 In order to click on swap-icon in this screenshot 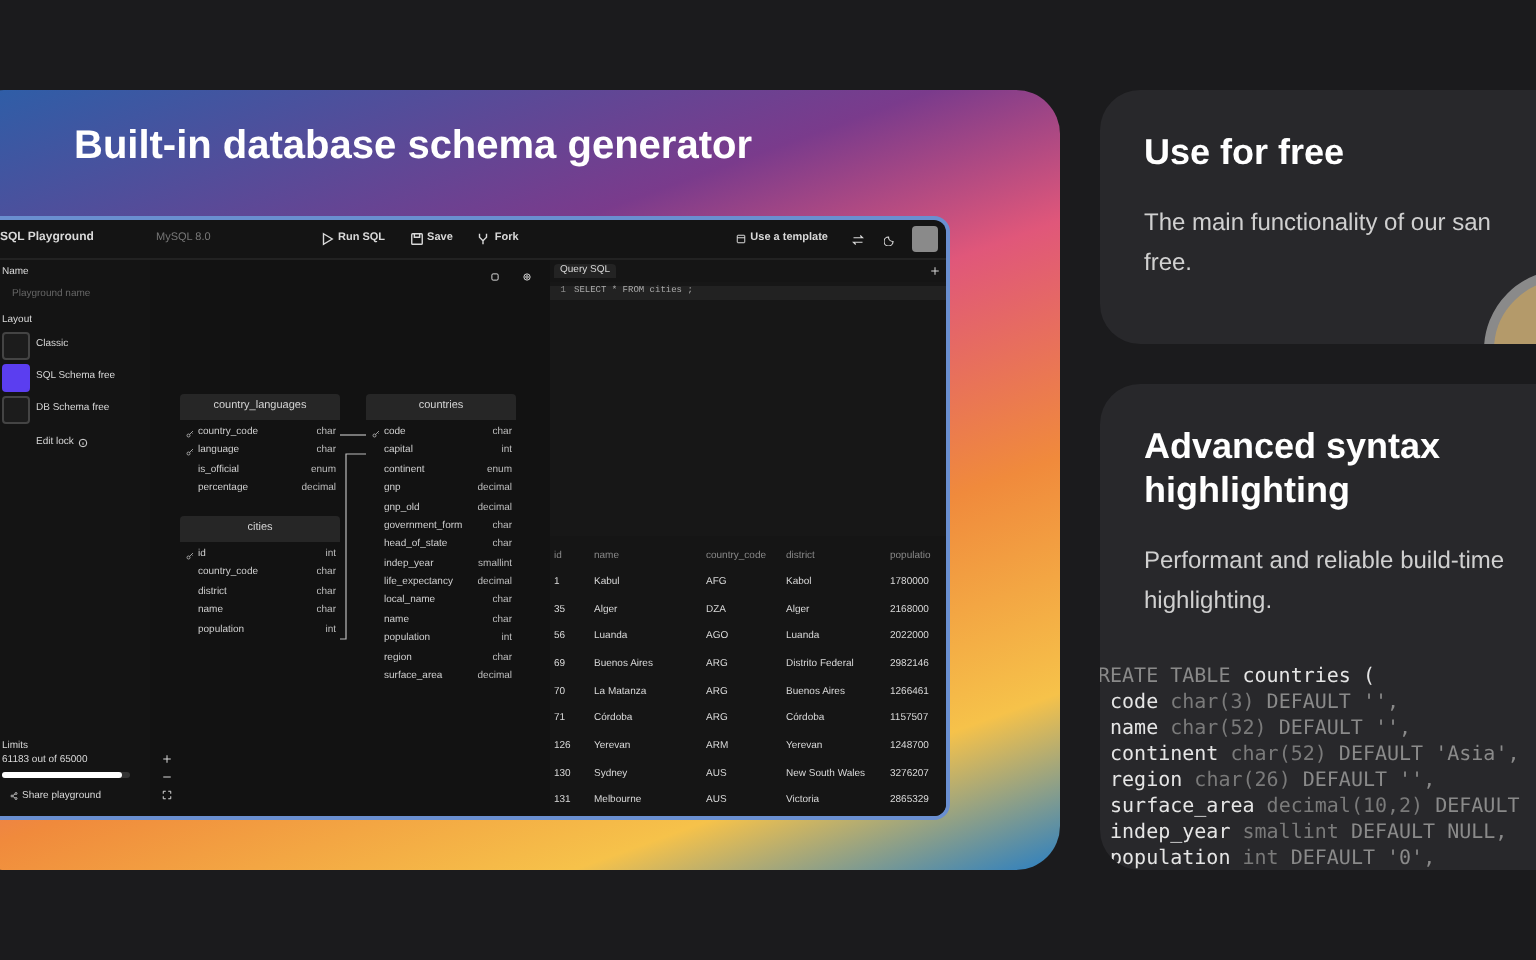, I will do `click(858, 239)`.